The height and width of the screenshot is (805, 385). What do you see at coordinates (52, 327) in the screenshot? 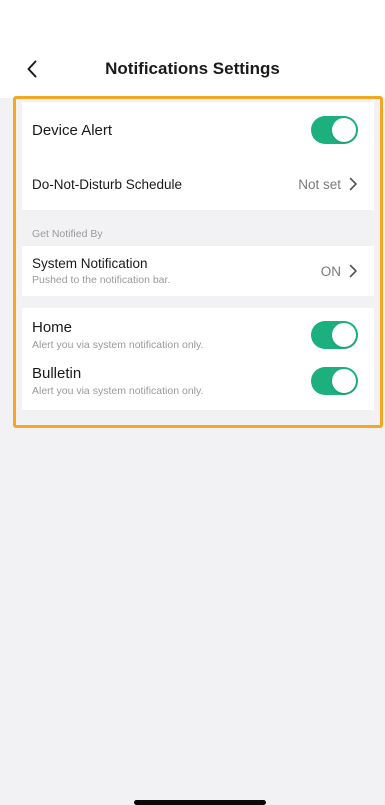
I see `home-label: Home` at bounding box center [52, 327].